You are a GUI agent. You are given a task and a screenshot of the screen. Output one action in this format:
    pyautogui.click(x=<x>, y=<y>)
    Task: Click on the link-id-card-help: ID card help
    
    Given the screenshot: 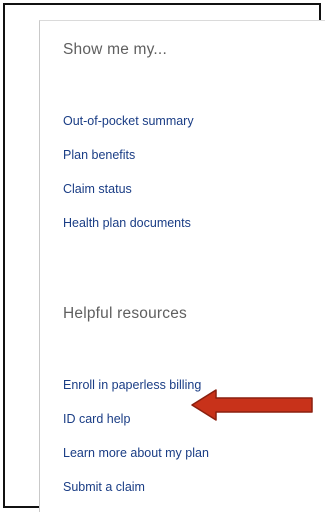 What is the action you would take?
    pyautogui.click(x=96, y=419)
    